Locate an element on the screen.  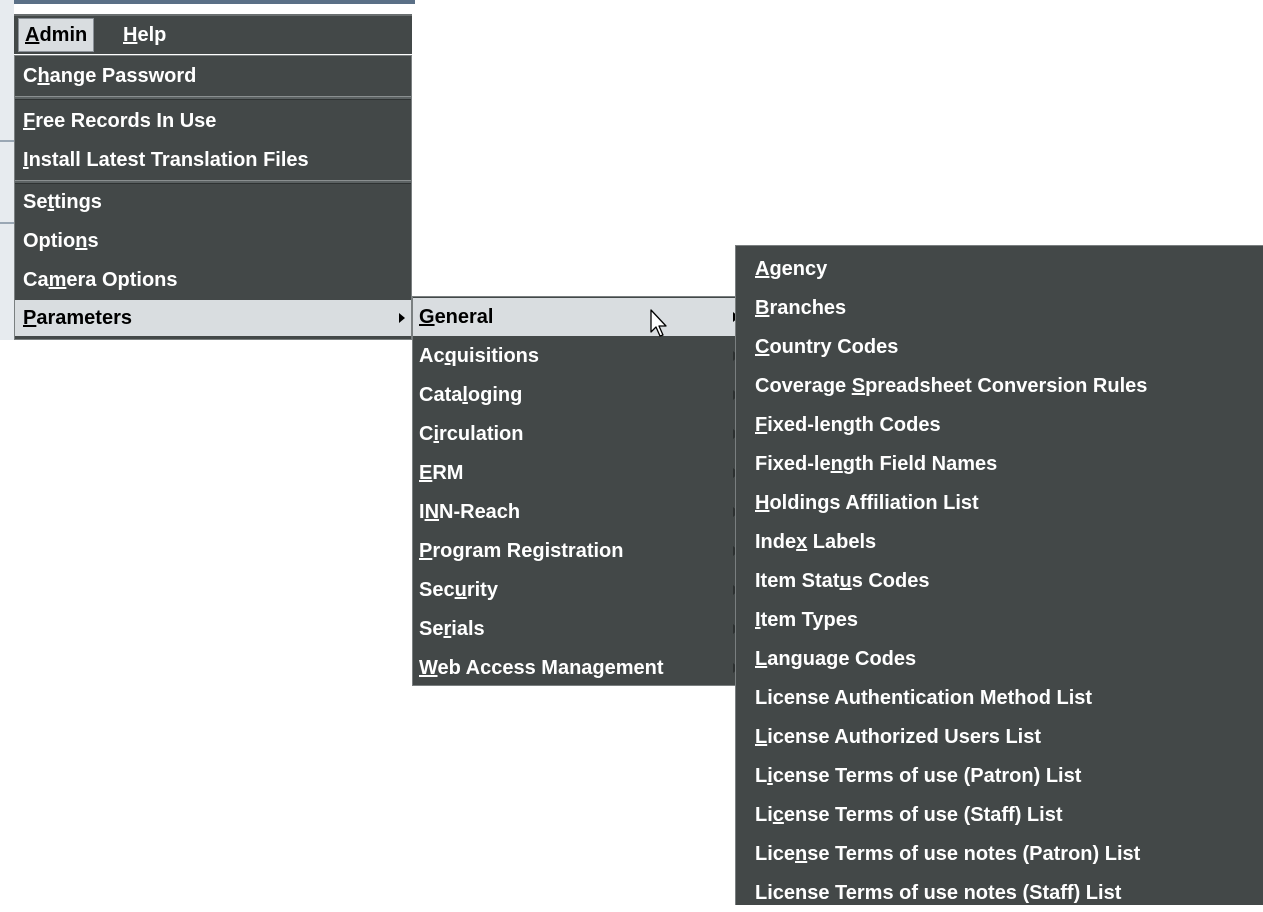
menu-item-cataloging: Cataloging is located at coordinates (577, 395).